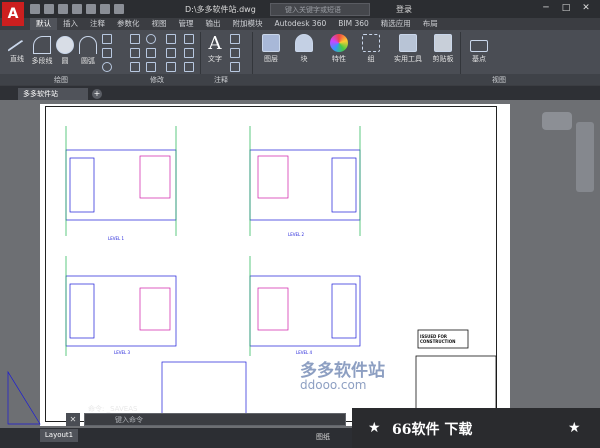  Describe the element at coordinates (432, 430) in the screenshot. I see `banner-text: 66软件 下载` at that location.